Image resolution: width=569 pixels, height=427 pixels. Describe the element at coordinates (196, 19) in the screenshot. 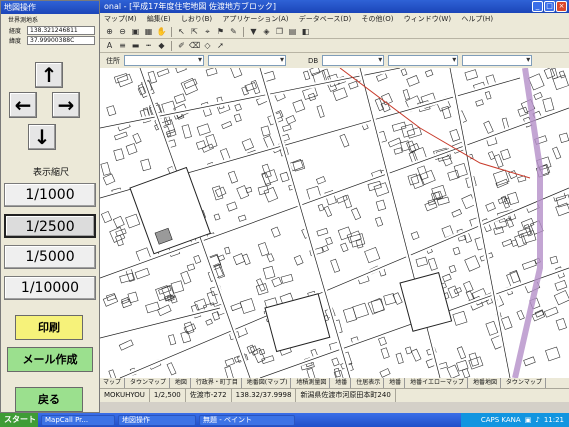

I see `menu-item-bookmark: しおり(B)` at that location.